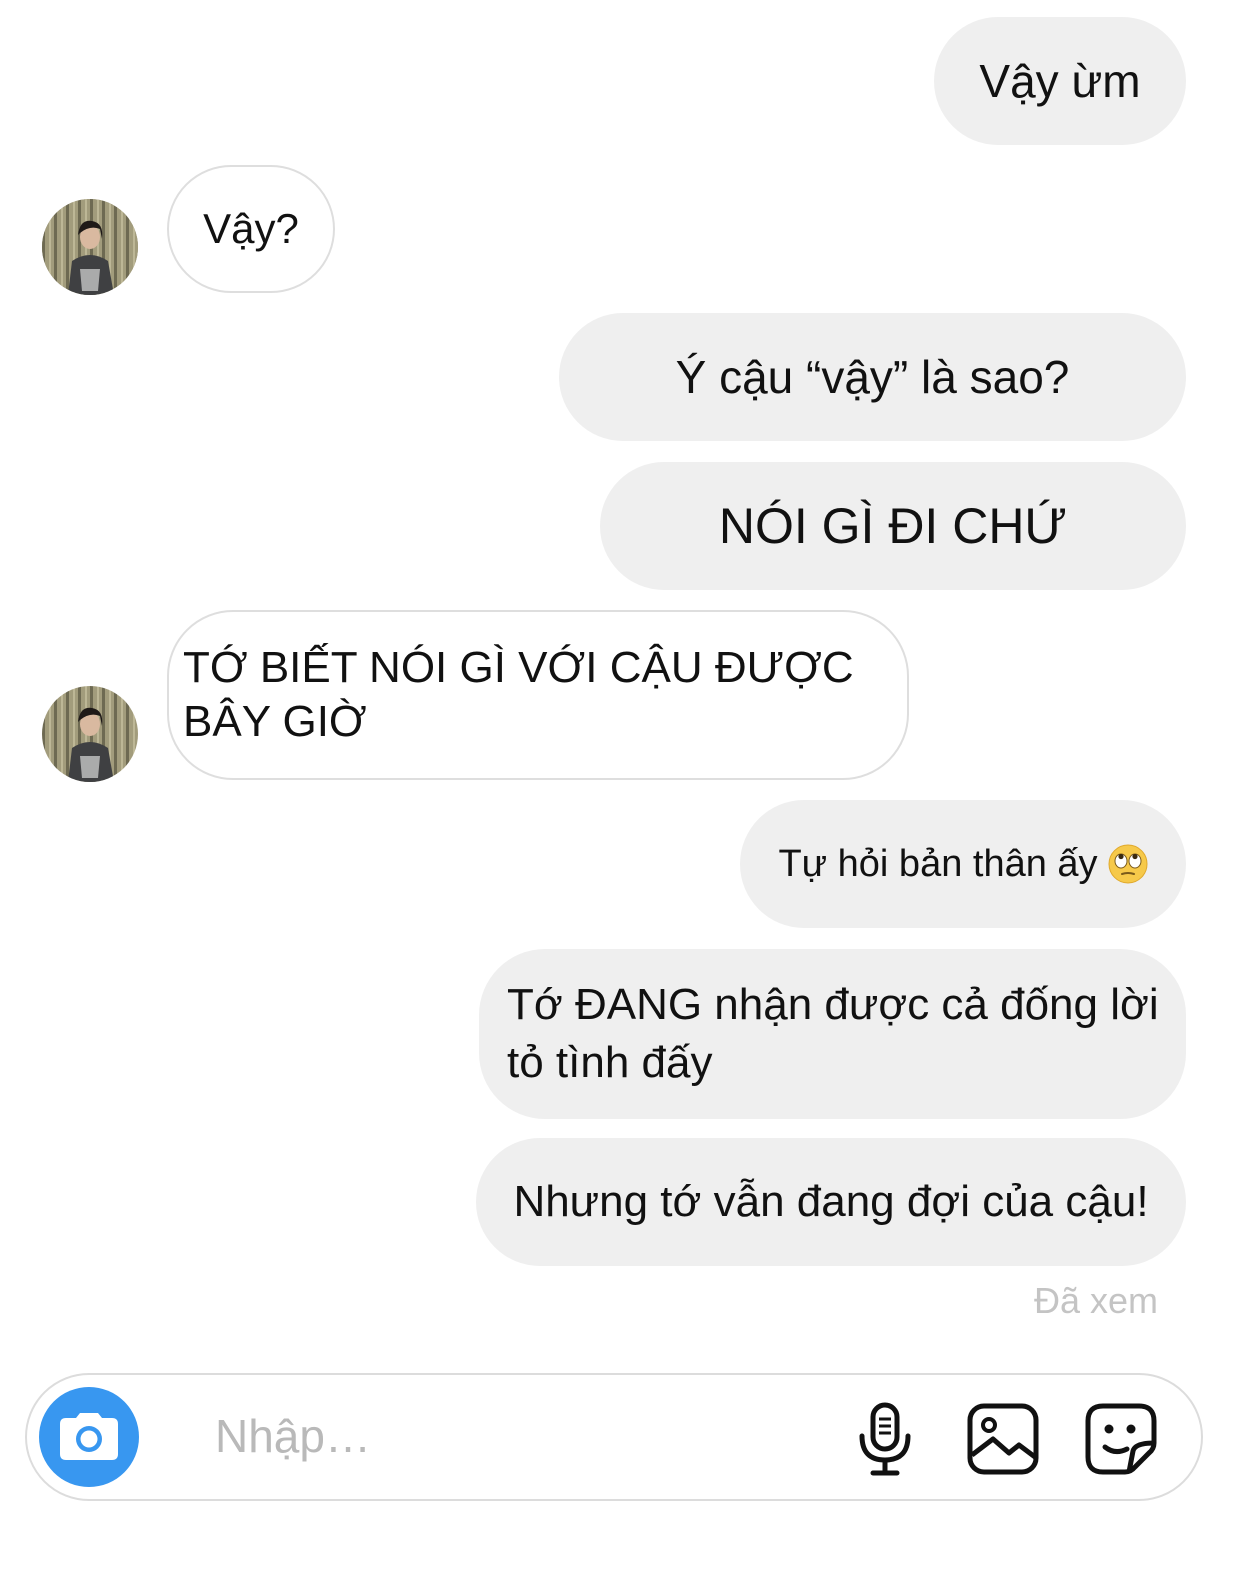  What do you see at coordinates (1128, 864) in the screenshot?
I see `eye-roll-emoji-icon` at bounding box center [1128, 864].